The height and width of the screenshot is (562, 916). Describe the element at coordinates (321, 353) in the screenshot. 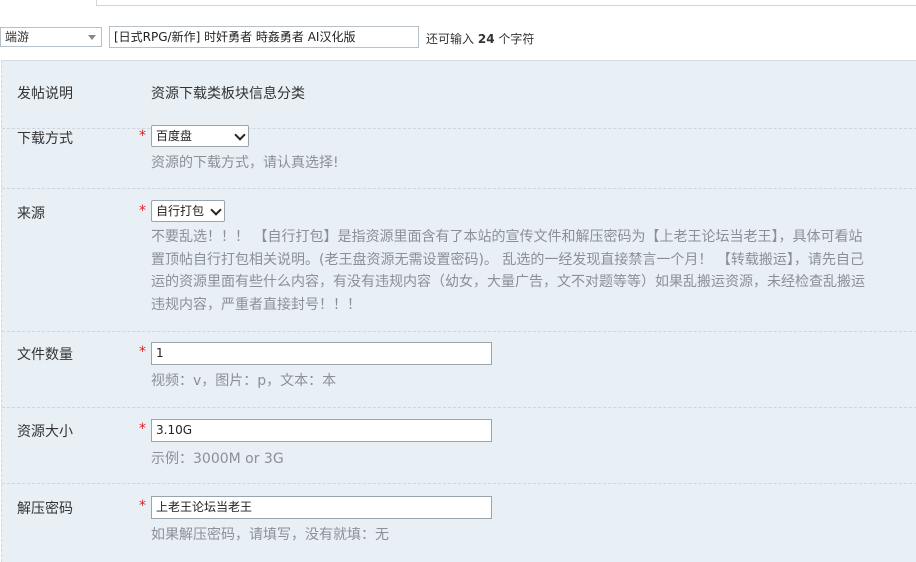

I see `file-count-input: 1` at that location.